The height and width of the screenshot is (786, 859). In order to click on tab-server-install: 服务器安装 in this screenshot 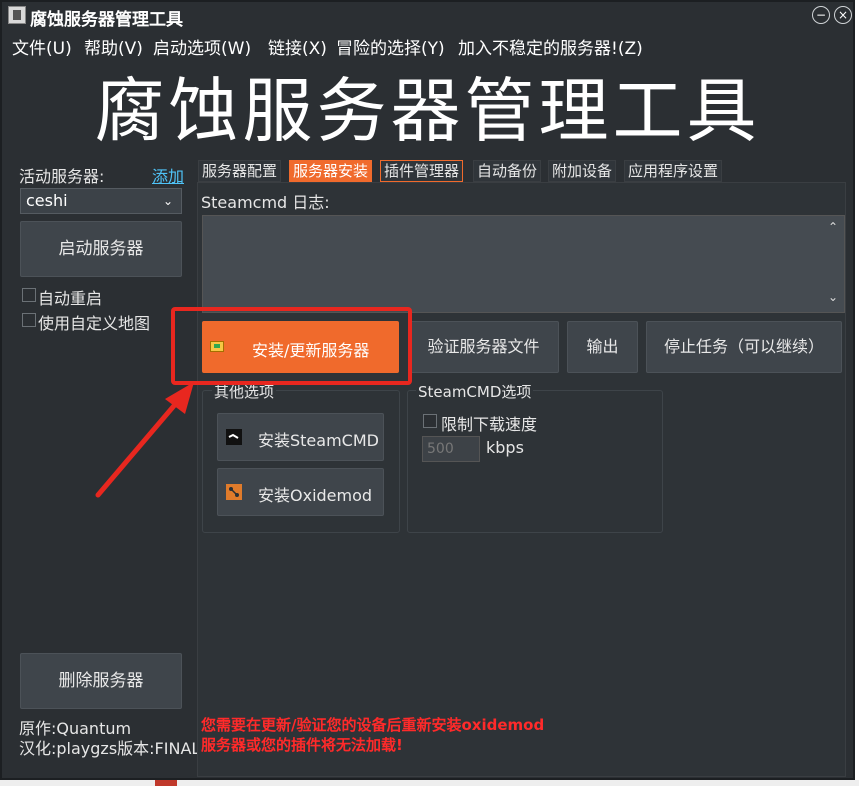, I will do `click(331, 171)`.